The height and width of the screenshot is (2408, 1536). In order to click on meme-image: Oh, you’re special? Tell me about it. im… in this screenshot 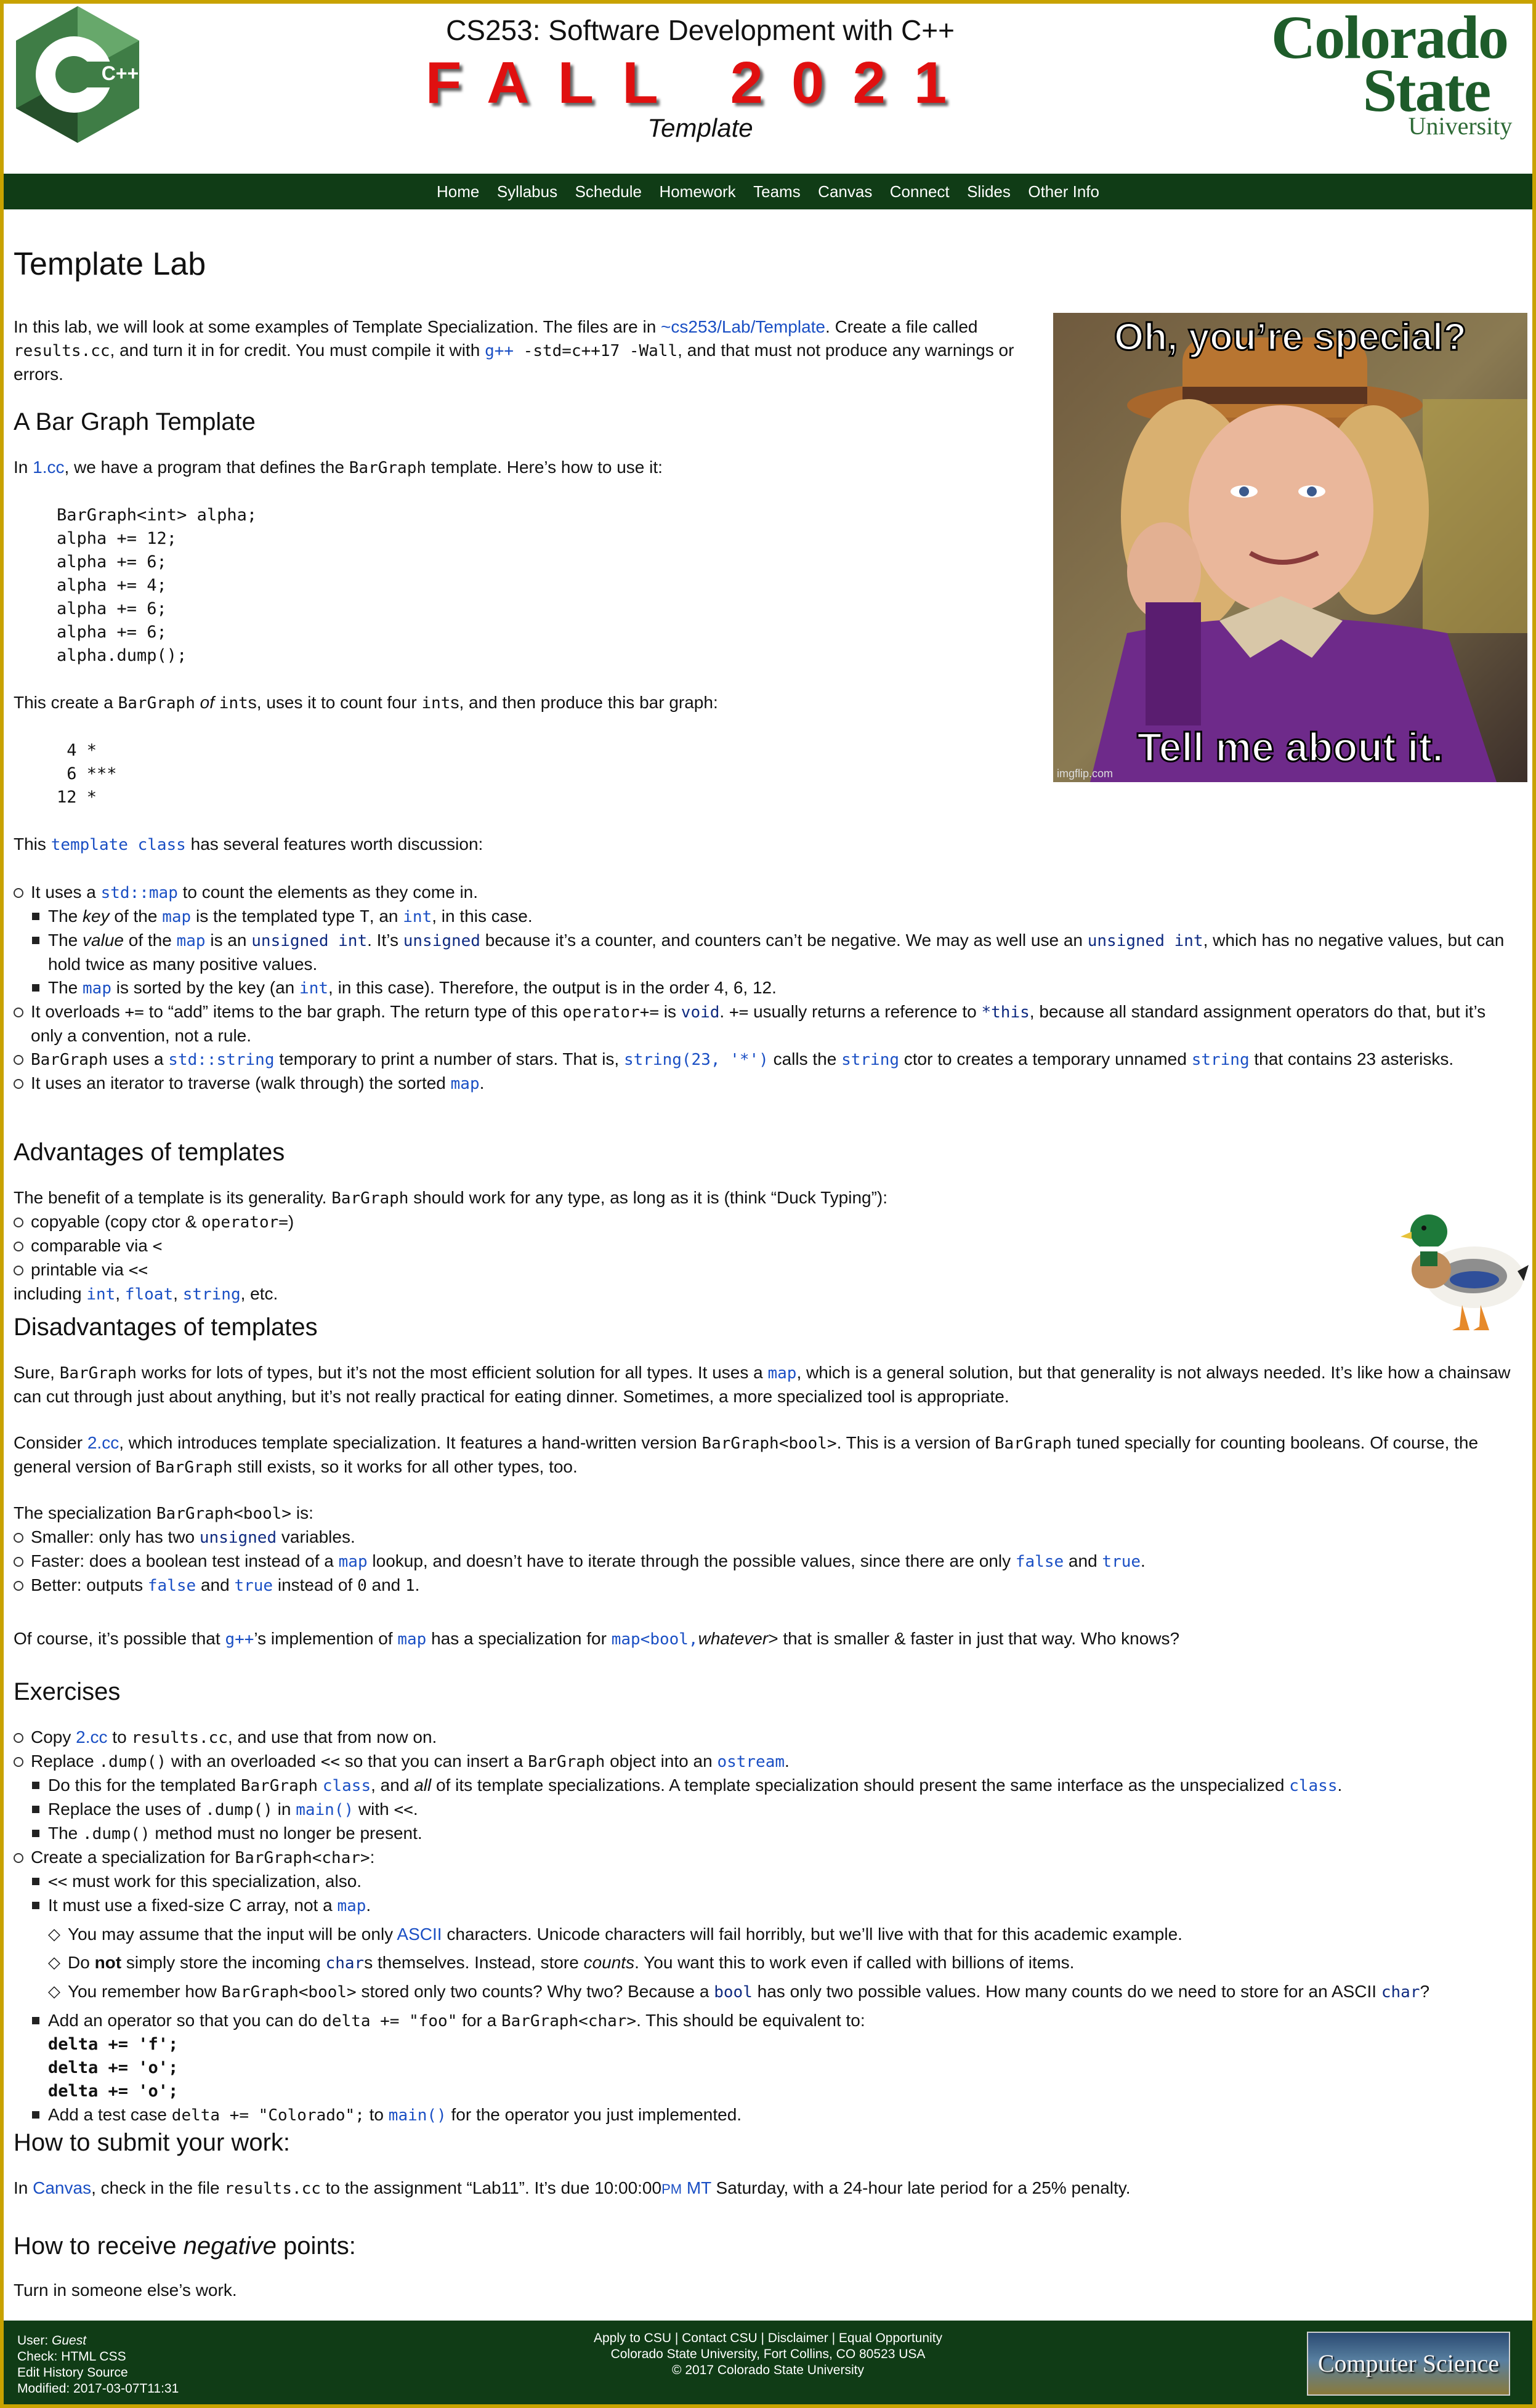, I will do `click(1290, 547)`.